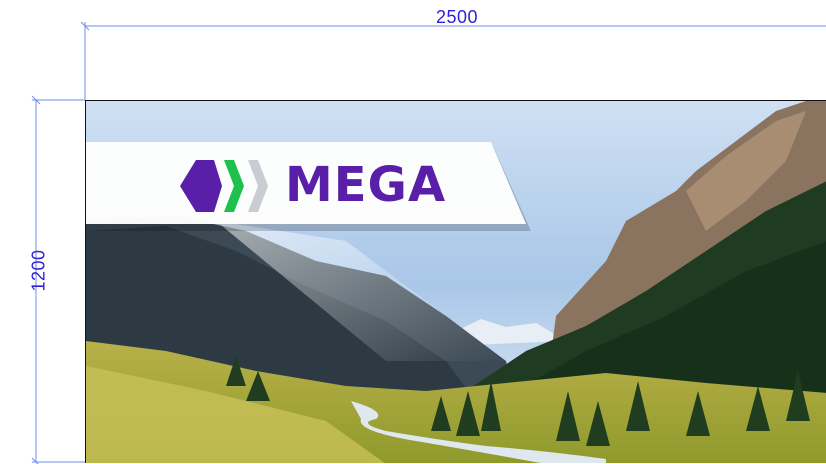 This screenshot has width=826, height=464. What do you see at coordinates (258, 186) in the screenshot?
I see `logo-chevron-gray` at bounding box center [258, 186].